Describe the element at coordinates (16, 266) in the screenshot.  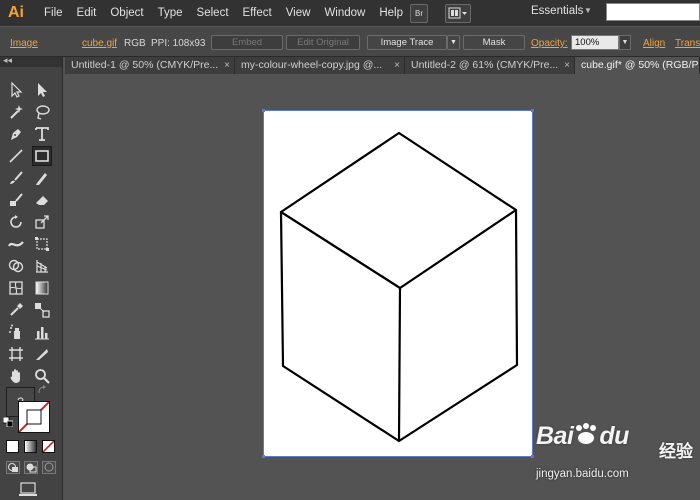
I see `shape-builder-tool` at that location.